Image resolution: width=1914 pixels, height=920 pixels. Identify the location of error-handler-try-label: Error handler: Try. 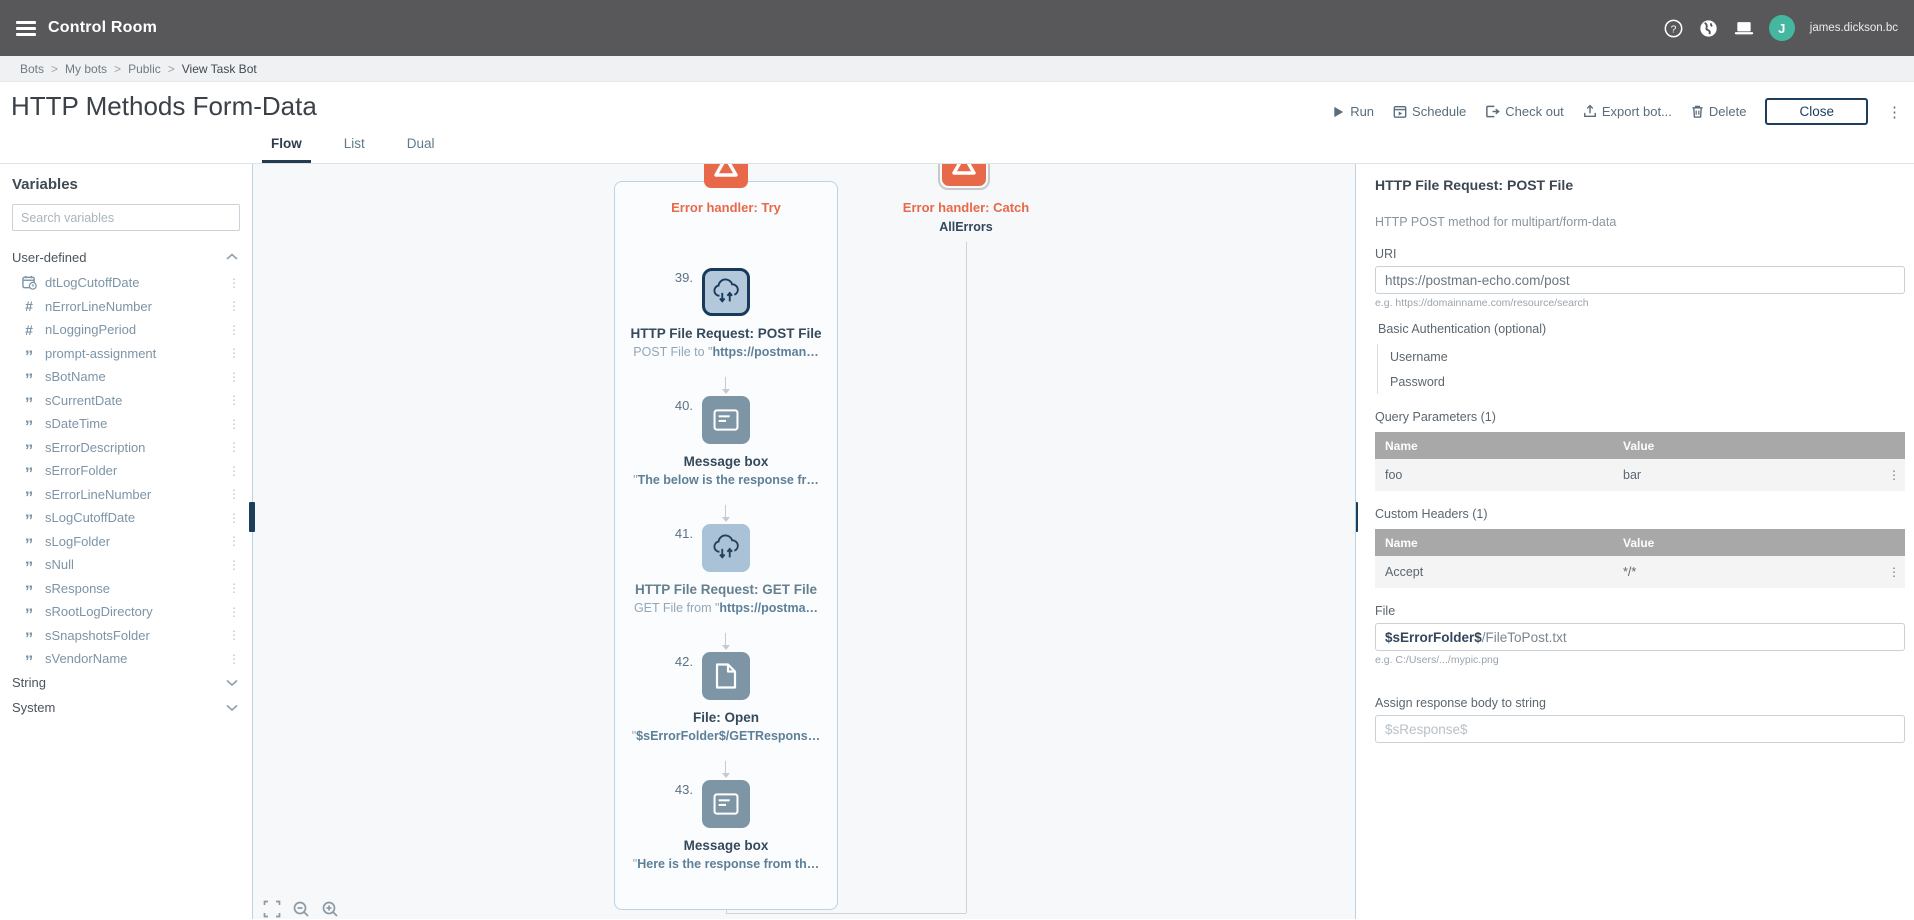
(726, 207).